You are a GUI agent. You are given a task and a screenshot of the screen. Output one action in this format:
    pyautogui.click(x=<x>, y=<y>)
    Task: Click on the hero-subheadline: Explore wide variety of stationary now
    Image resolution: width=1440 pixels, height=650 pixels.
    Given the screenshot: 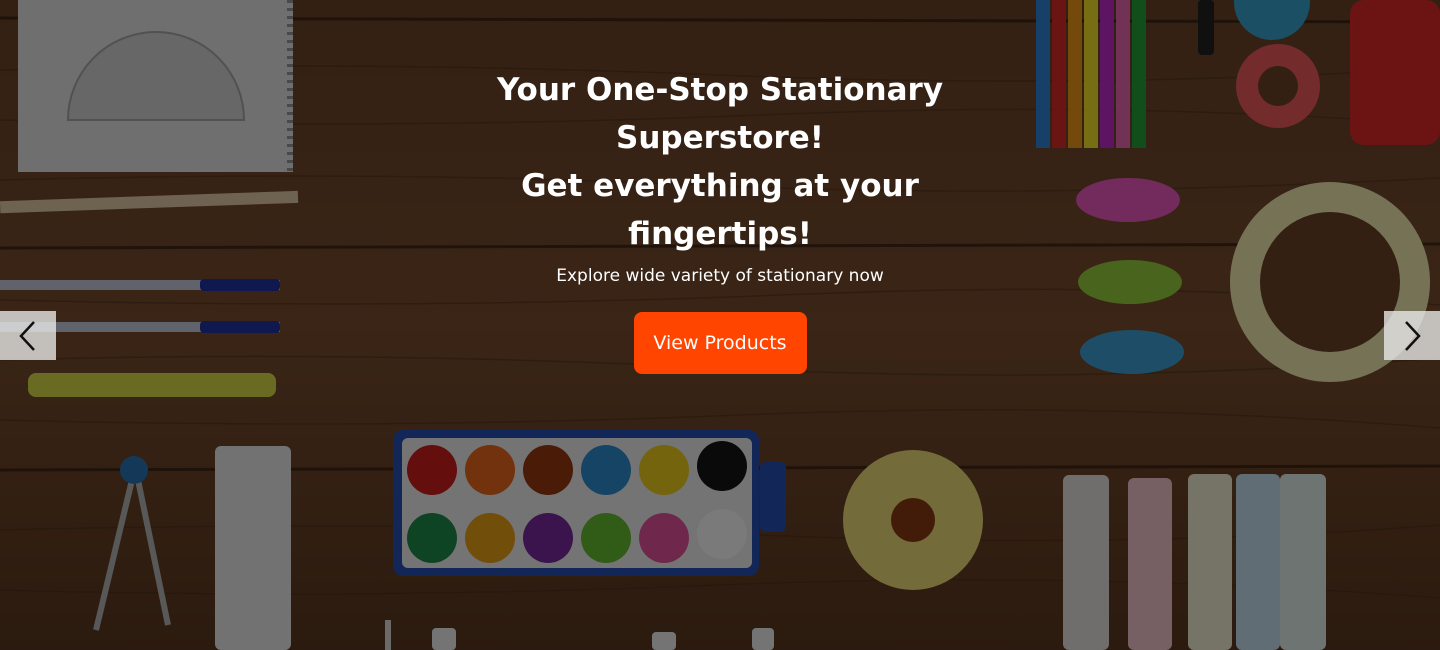 What is the action you would take?
    pyautogui.click(x=720, y=276)
    